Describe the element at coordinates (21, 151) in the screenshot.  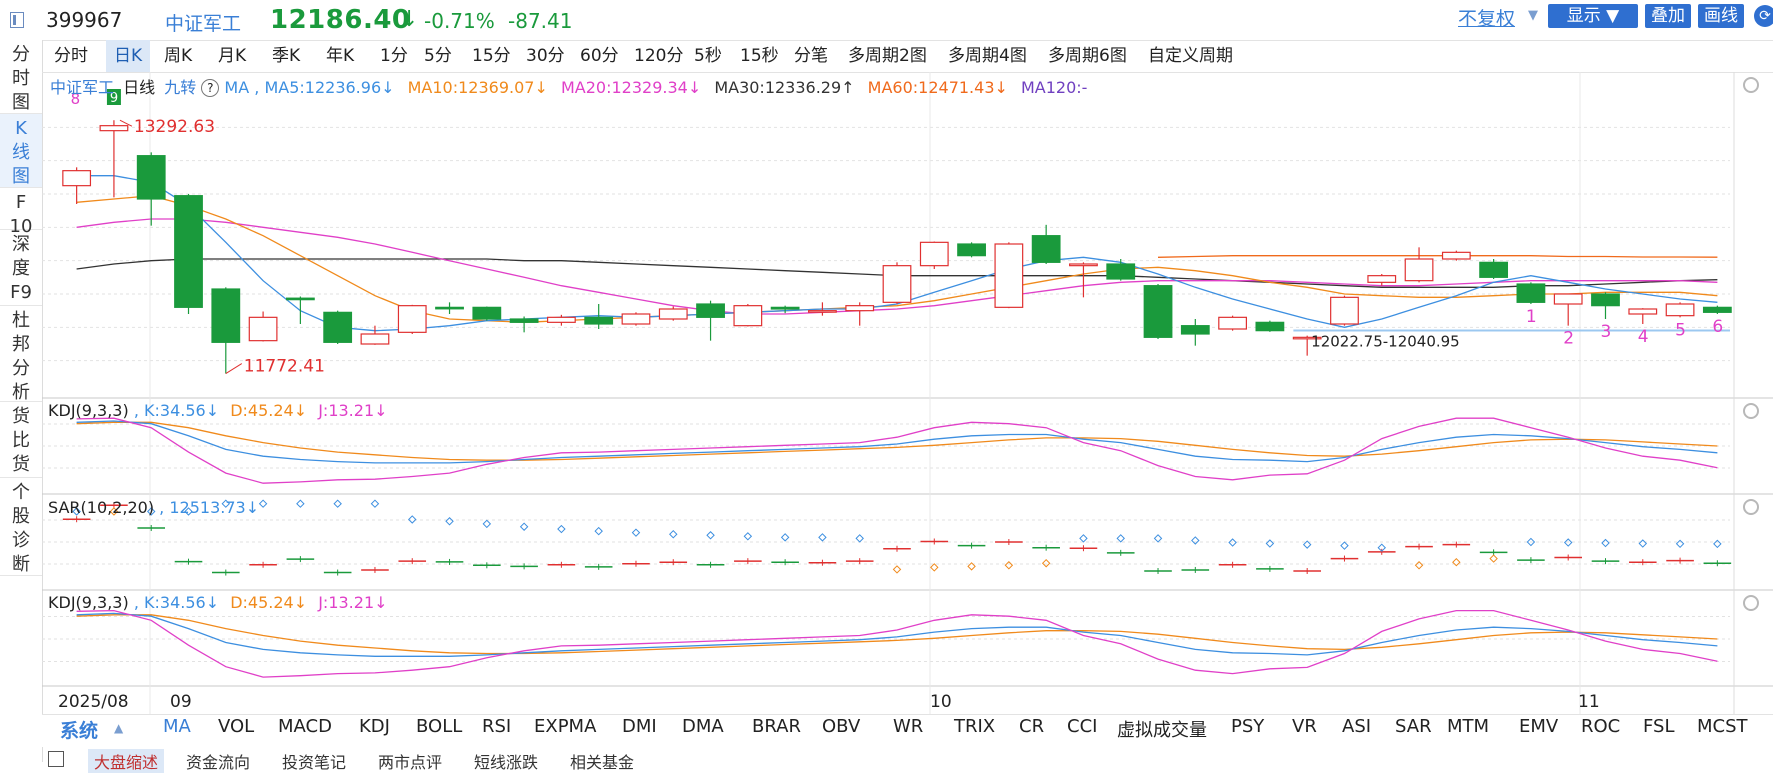
I see `sidebar-item: K 线 图` at that location.